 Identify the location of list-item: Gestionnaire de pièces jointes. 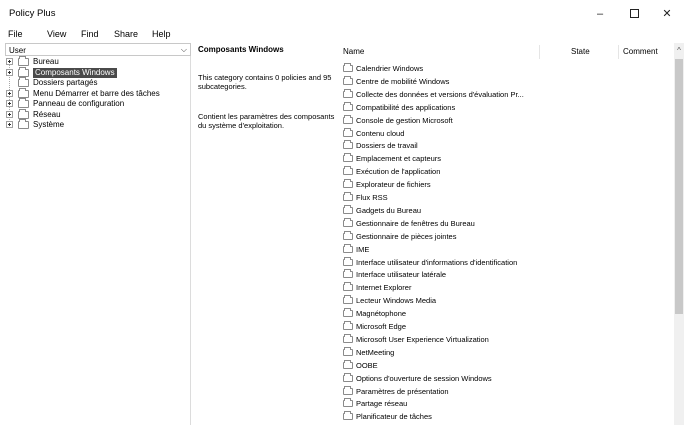
(507, 236).